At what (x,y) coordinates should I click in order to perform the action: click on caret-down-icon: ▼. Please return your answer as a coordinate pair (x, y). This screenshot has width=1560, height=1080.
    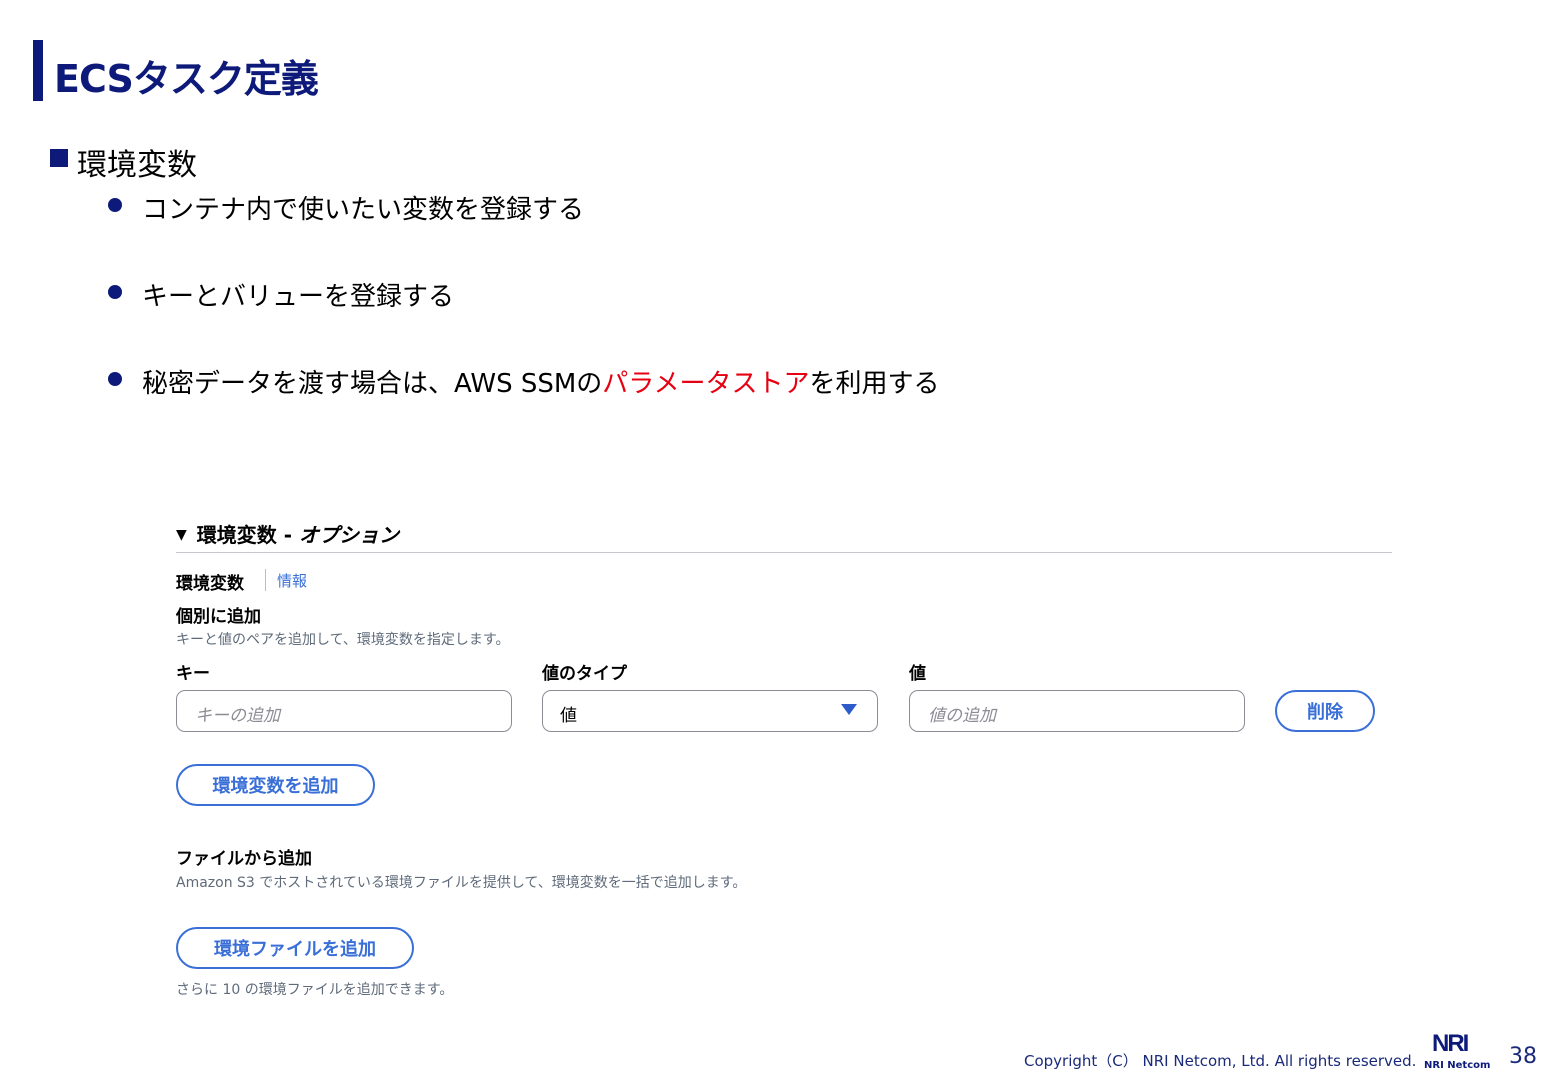
    Looking at the image, I should click on (181, 535).